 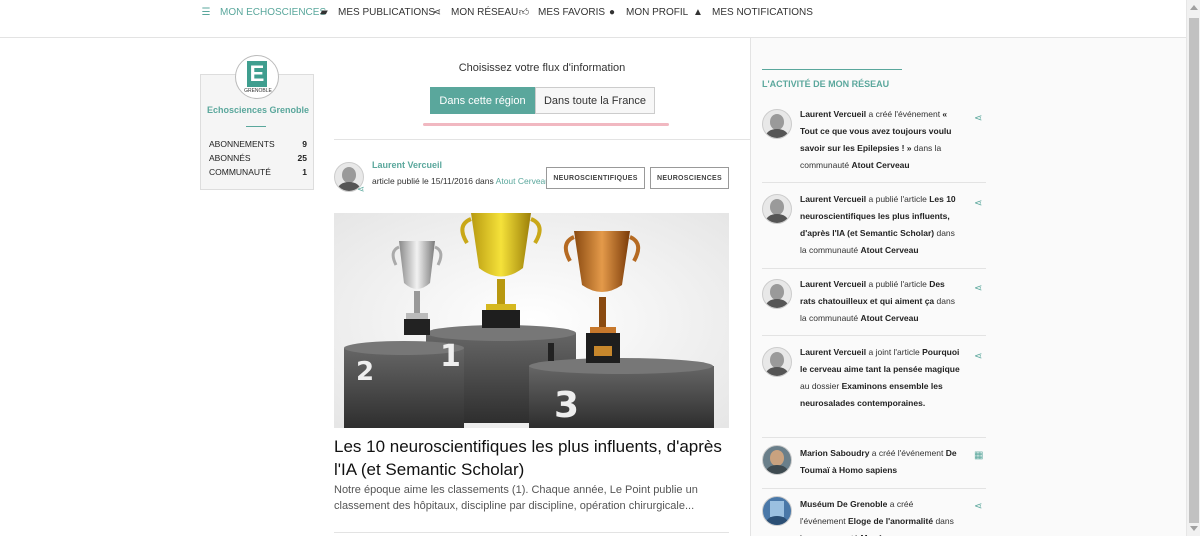 I want to click on logo-letter: E, so click(x=257, y=74).